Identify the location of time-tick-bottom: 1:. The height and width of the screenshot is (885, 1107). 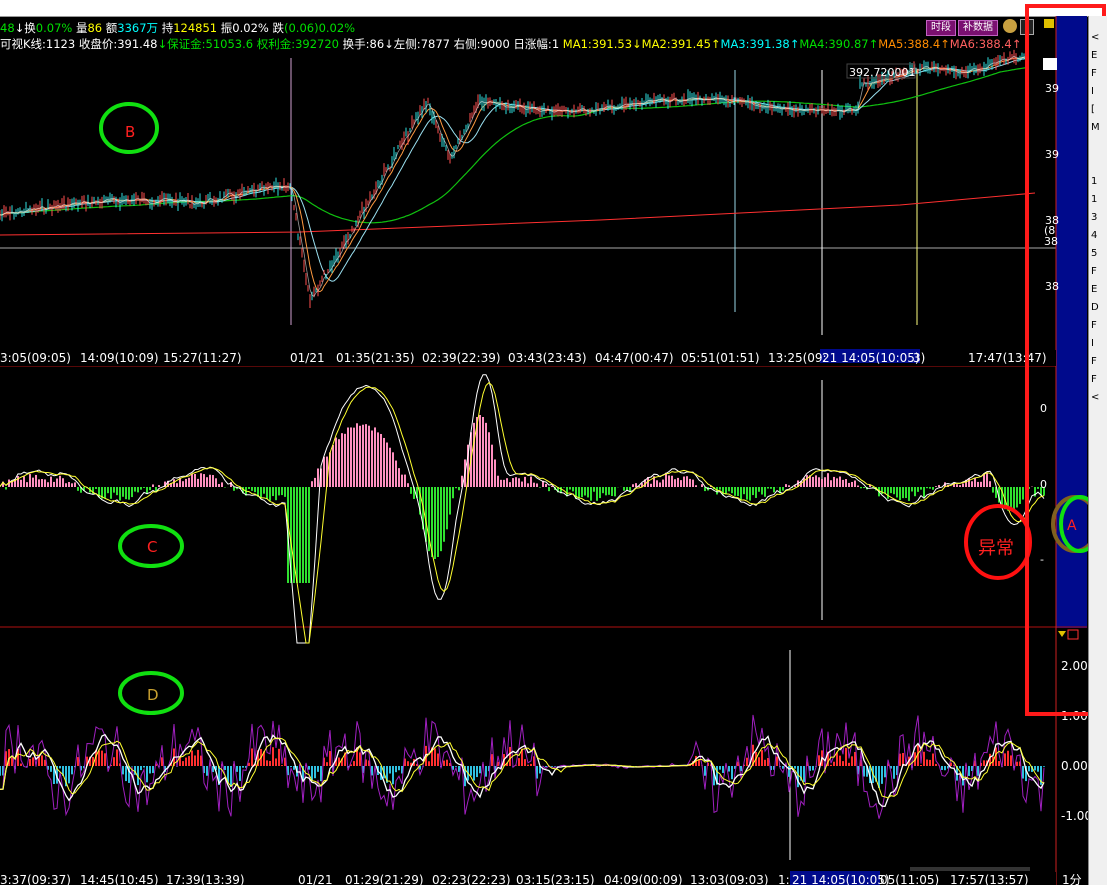
(784, 879).